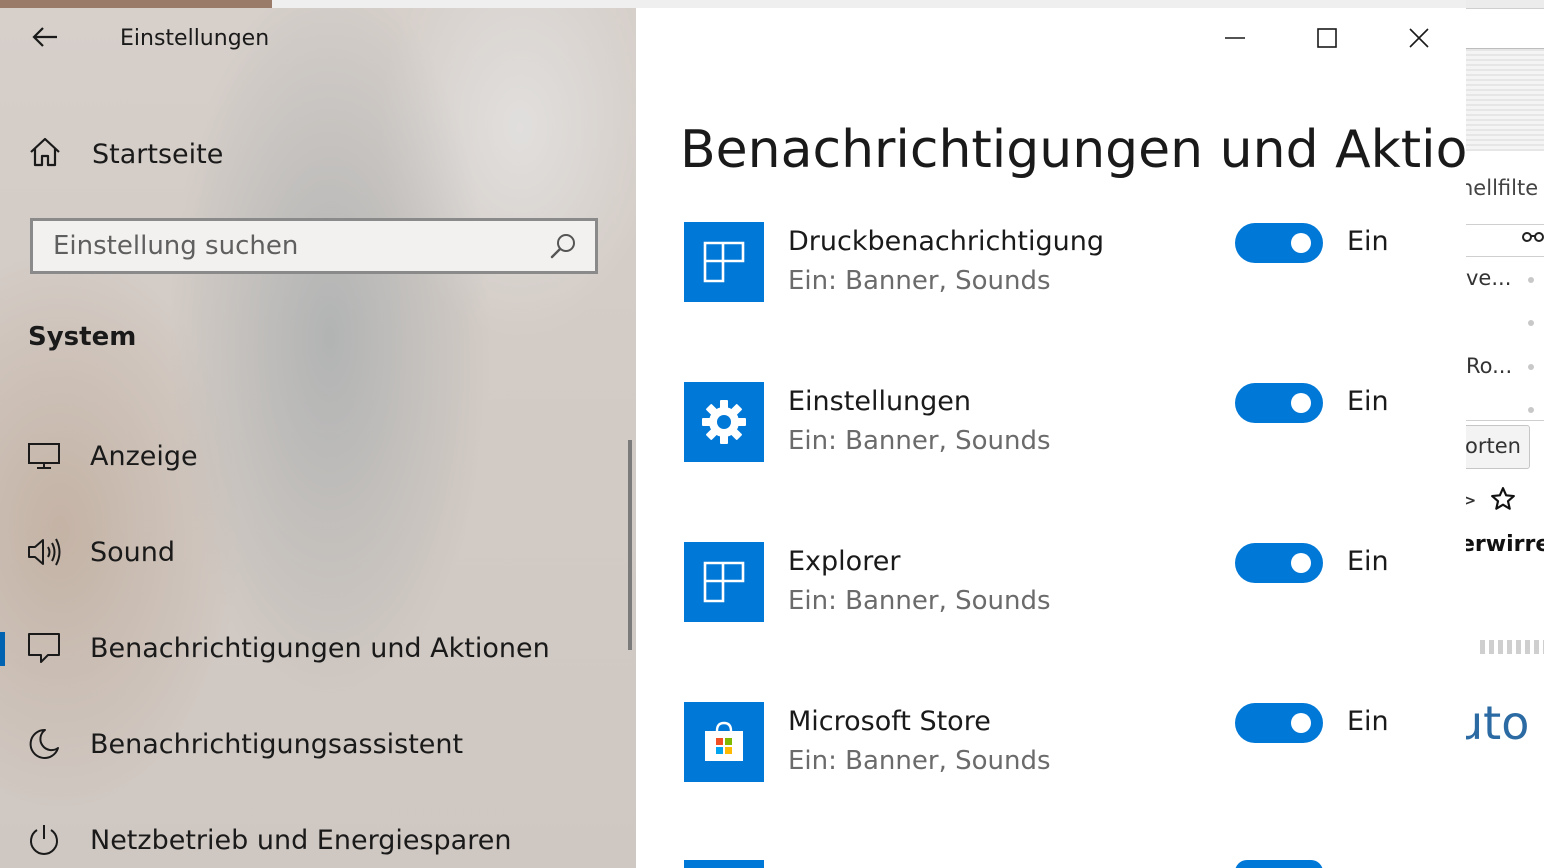 Image resolution: width=1544 pixels, height=868 pixels. I want to click on close-icon, so click(1419, 40).